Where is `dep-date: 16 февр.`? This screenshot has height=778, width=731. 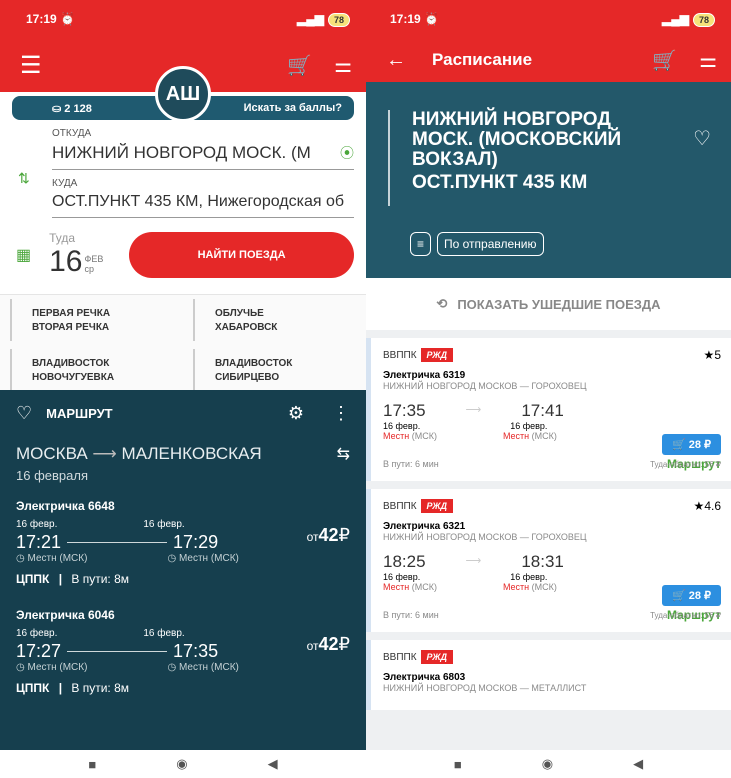 dep-date: 16 февр. is located at coordinates (37, 633).